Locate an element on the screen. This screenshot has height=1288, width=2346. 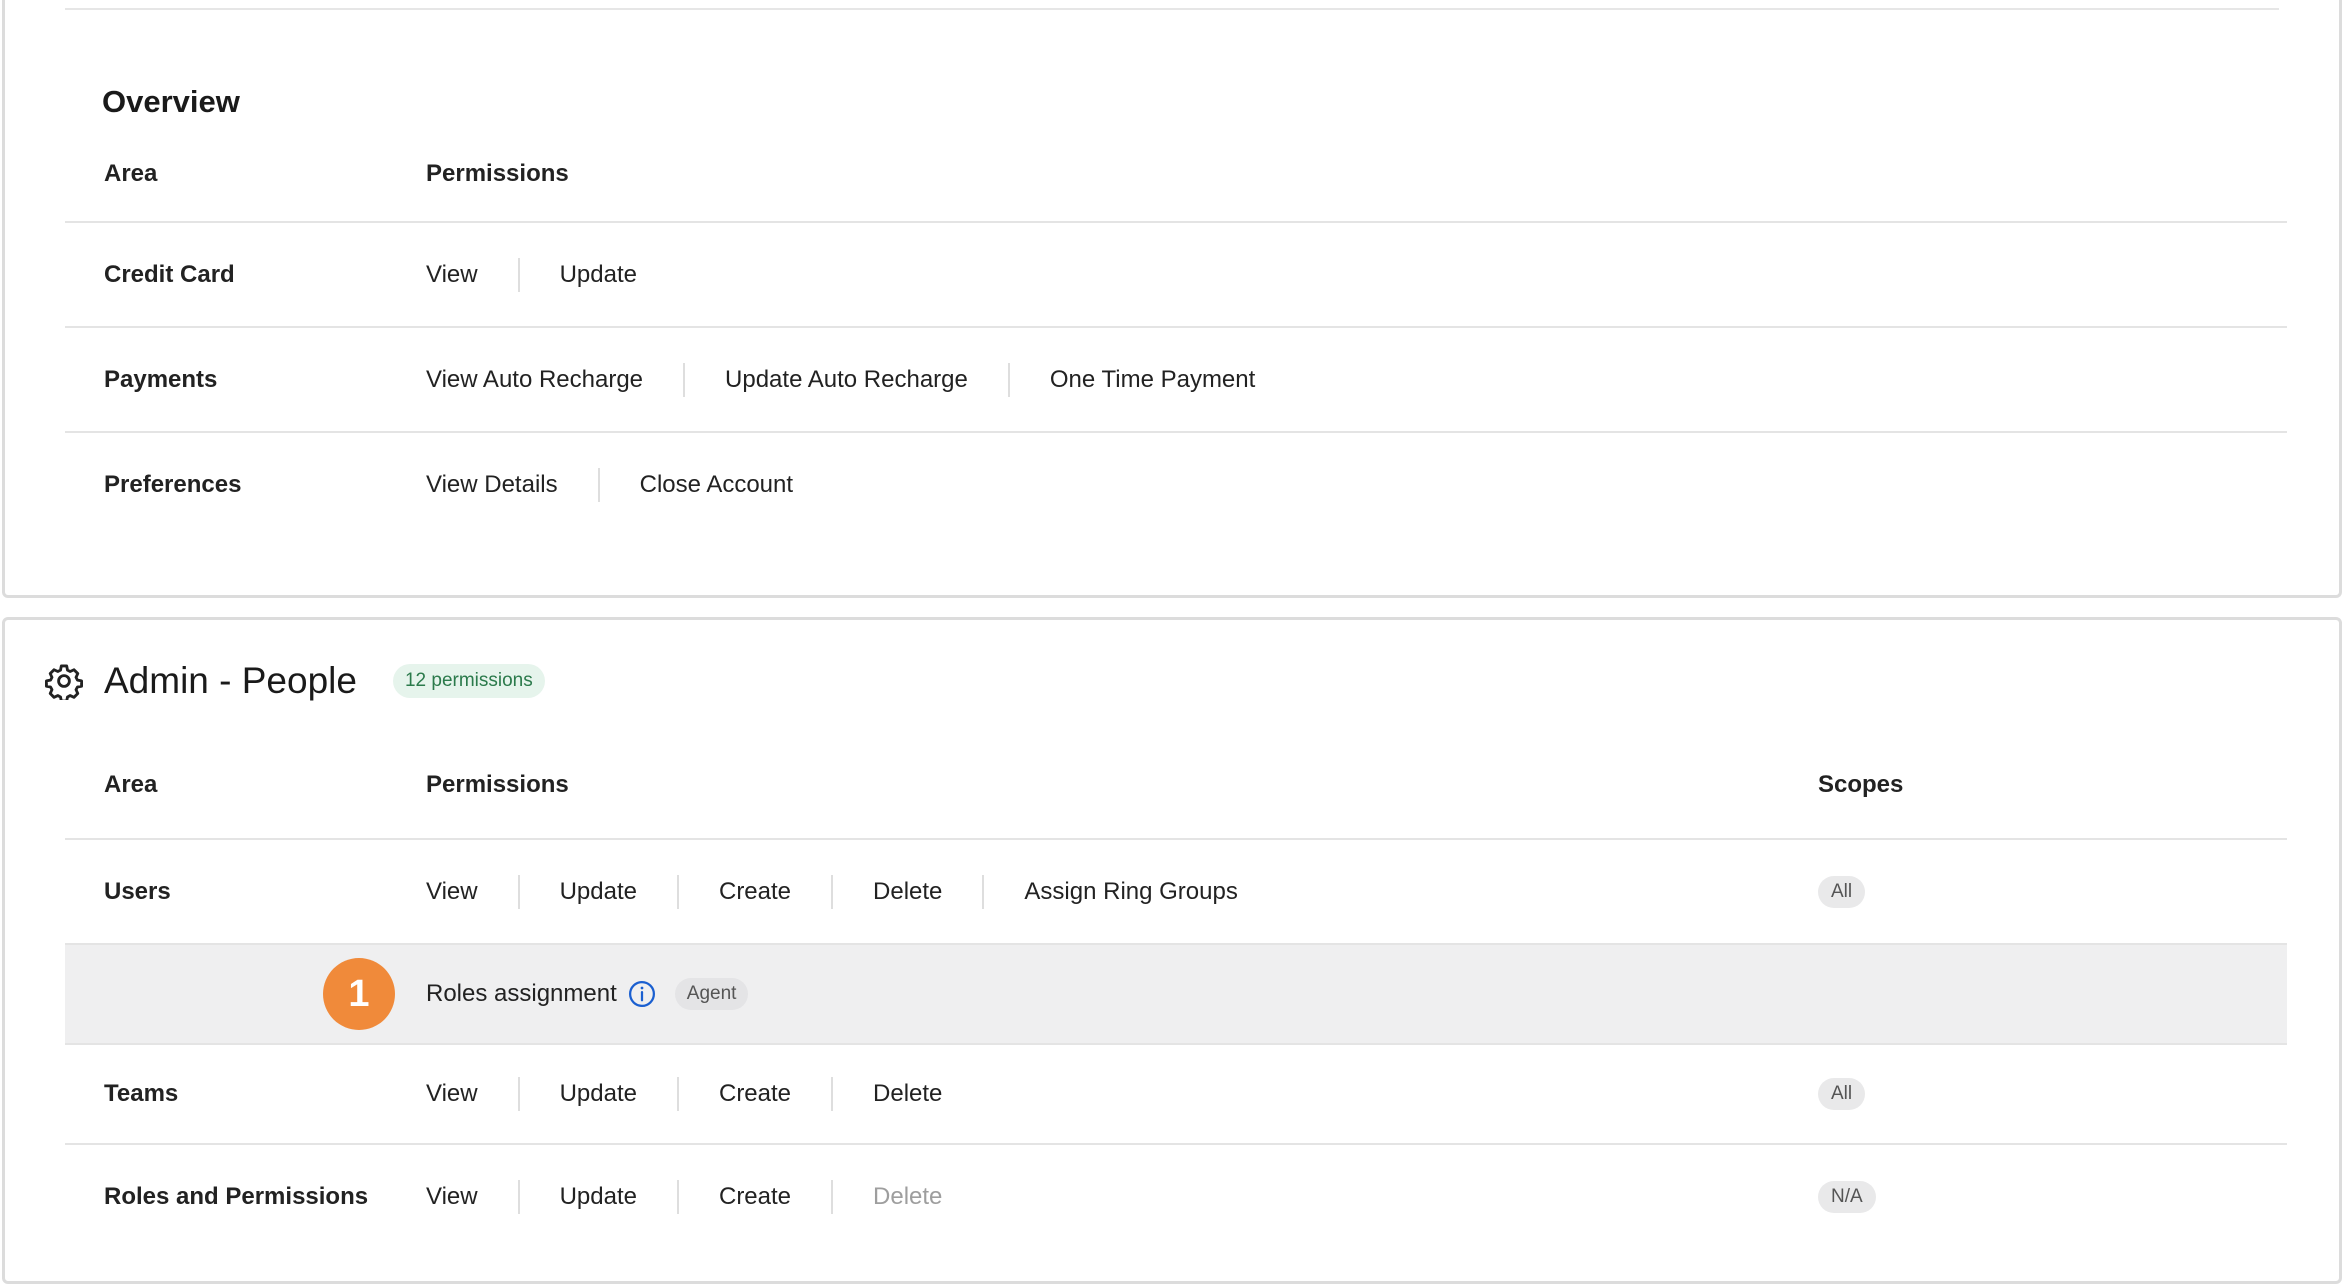
permission-item: Assign Ring Groups is located at coordinates (1129, 891).